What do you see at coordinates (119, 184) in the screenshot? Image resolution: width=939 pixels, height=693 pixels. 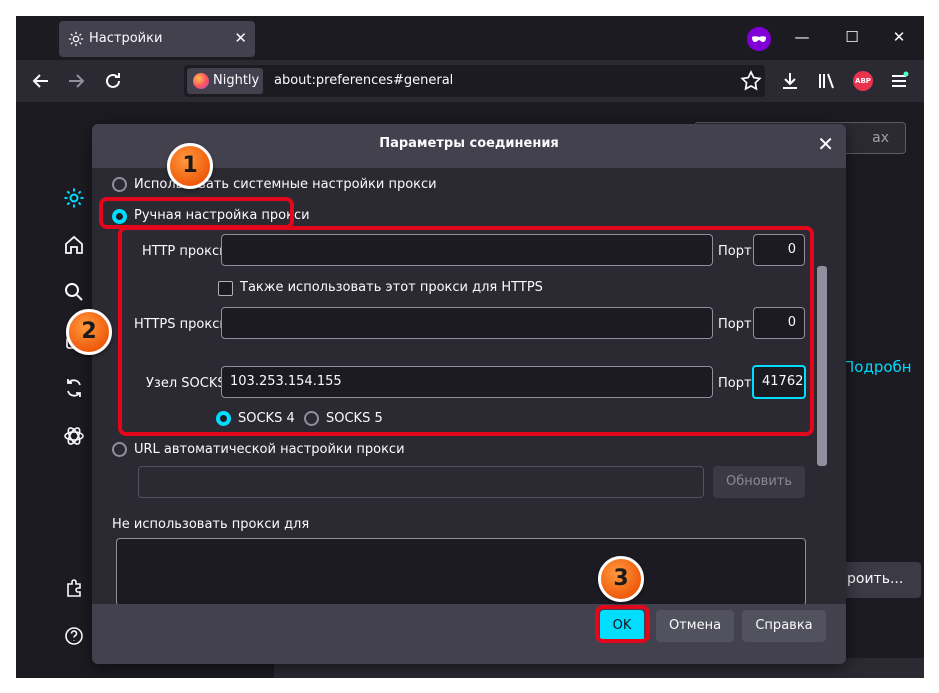 I see `system-proxy-radio` at bounding box center [119, 184].